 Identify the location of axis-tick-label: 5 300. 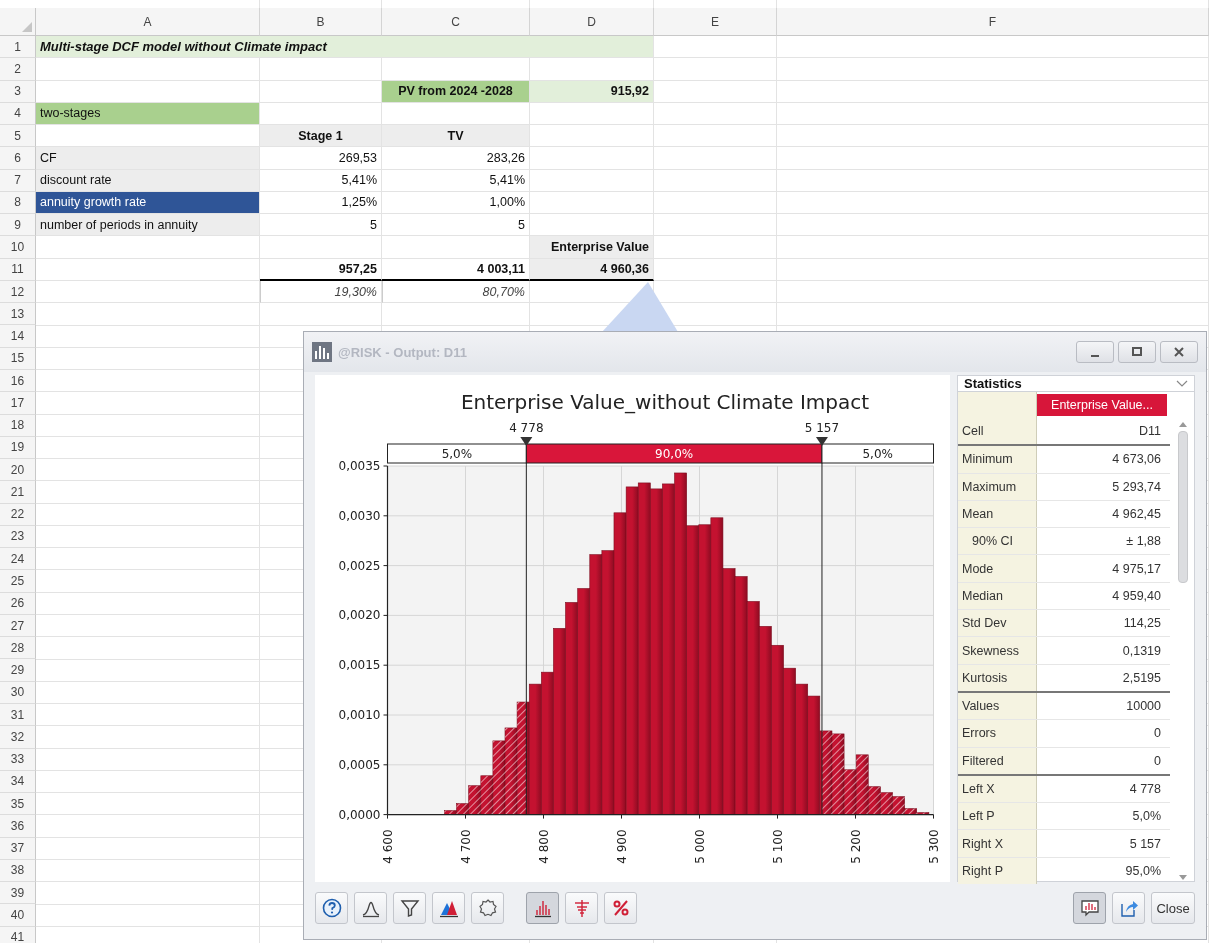
(933, 846).